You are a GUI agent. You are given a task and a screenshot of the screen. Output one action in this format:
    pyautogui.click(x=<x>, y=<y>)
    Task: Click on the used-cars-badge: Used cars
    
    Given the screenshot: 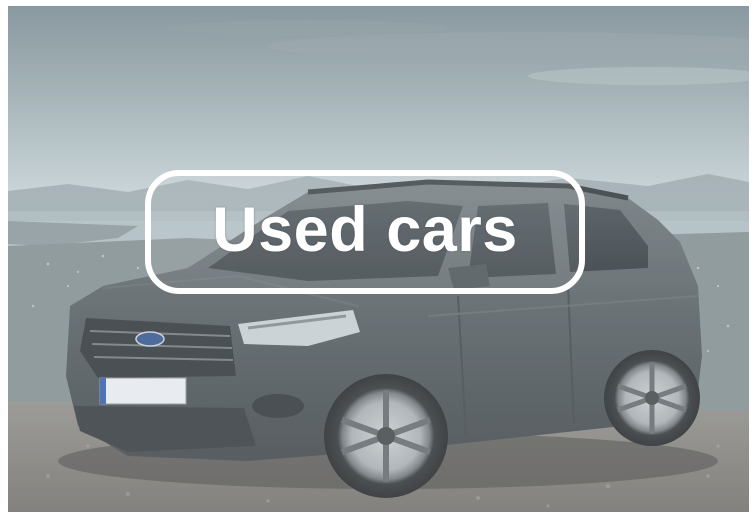 What is the action you would take?
    pyautogui.click(x=365, y=232)
    